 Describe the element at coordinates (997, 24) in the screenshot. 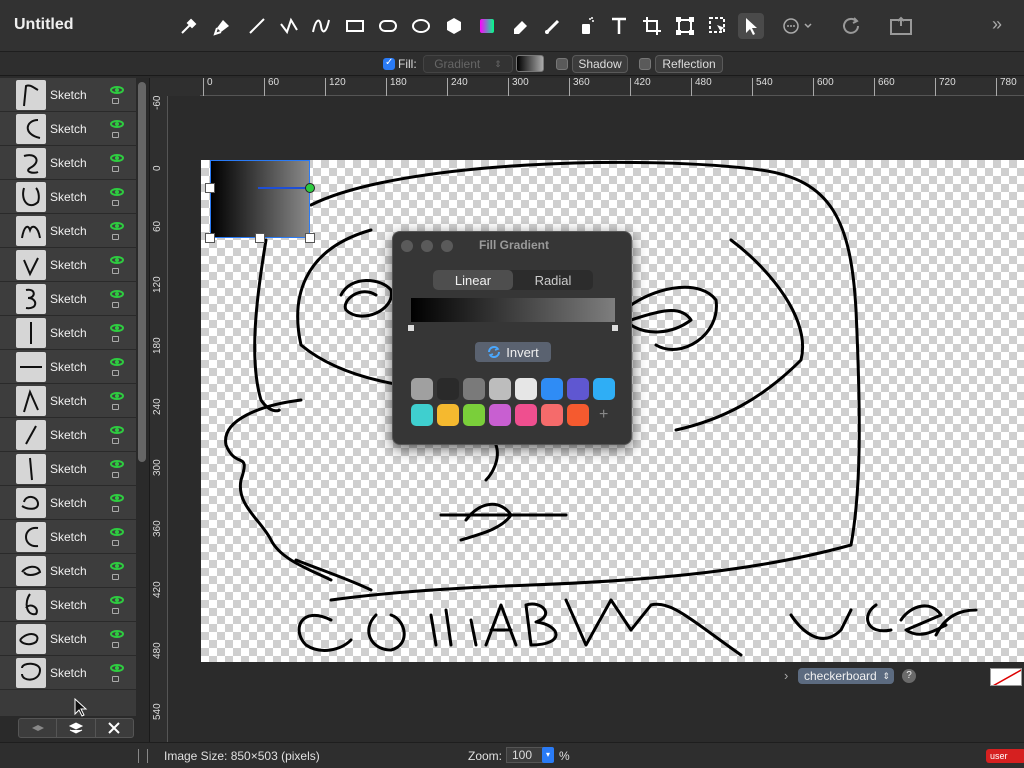

I see `double-chevron-icon: »` at that location.